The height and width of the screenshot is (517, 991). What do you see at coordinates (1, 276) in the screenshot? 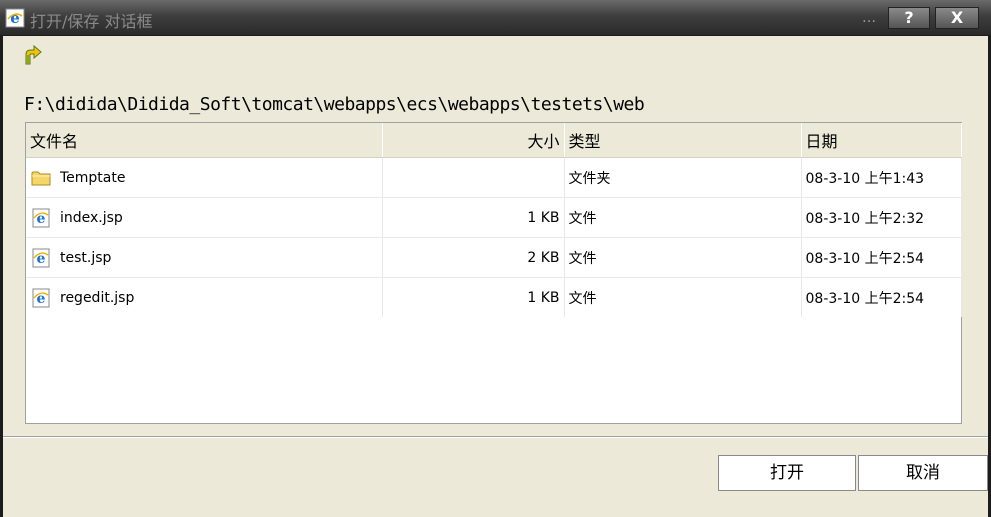
I see `window-frame-left` at bounding box center [1, 276].